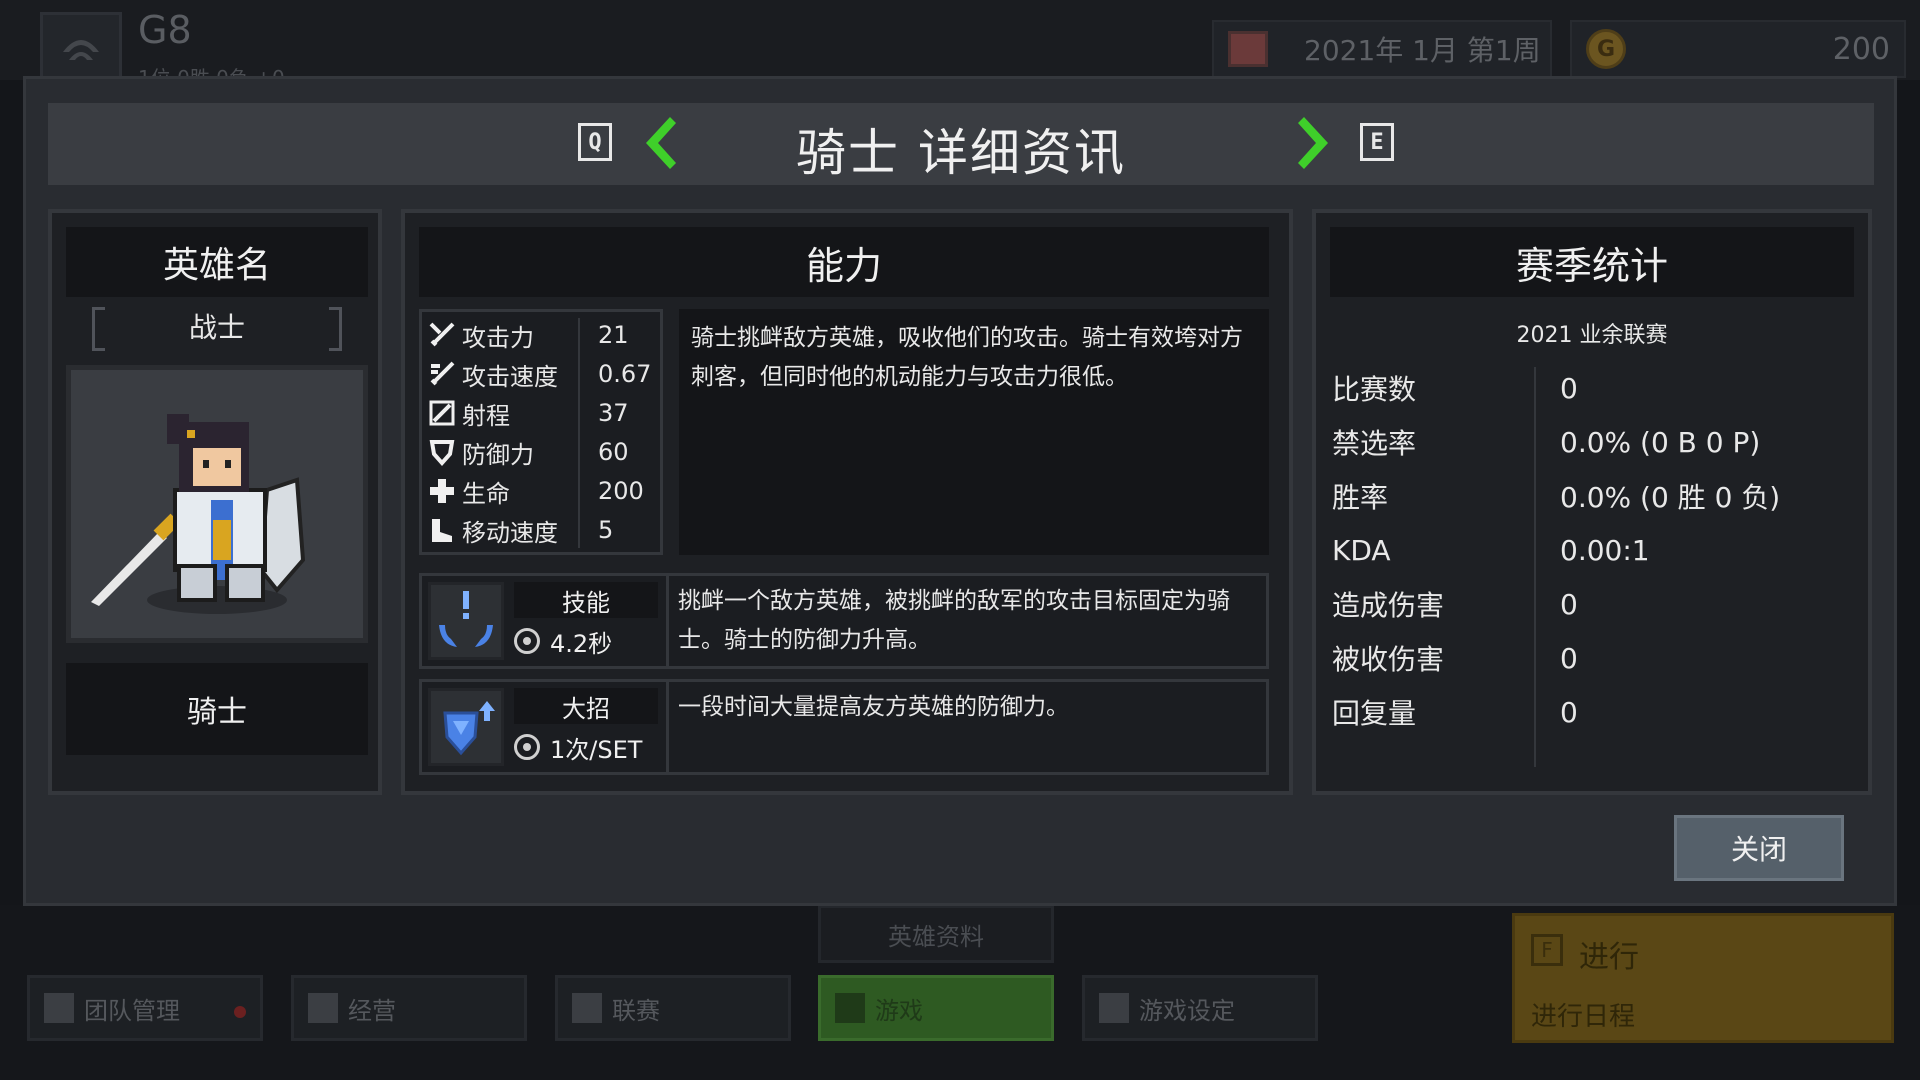  Describe the element at coordinates (1738, 49) in the screenshot. I see `gold-display: G 200` at that location.